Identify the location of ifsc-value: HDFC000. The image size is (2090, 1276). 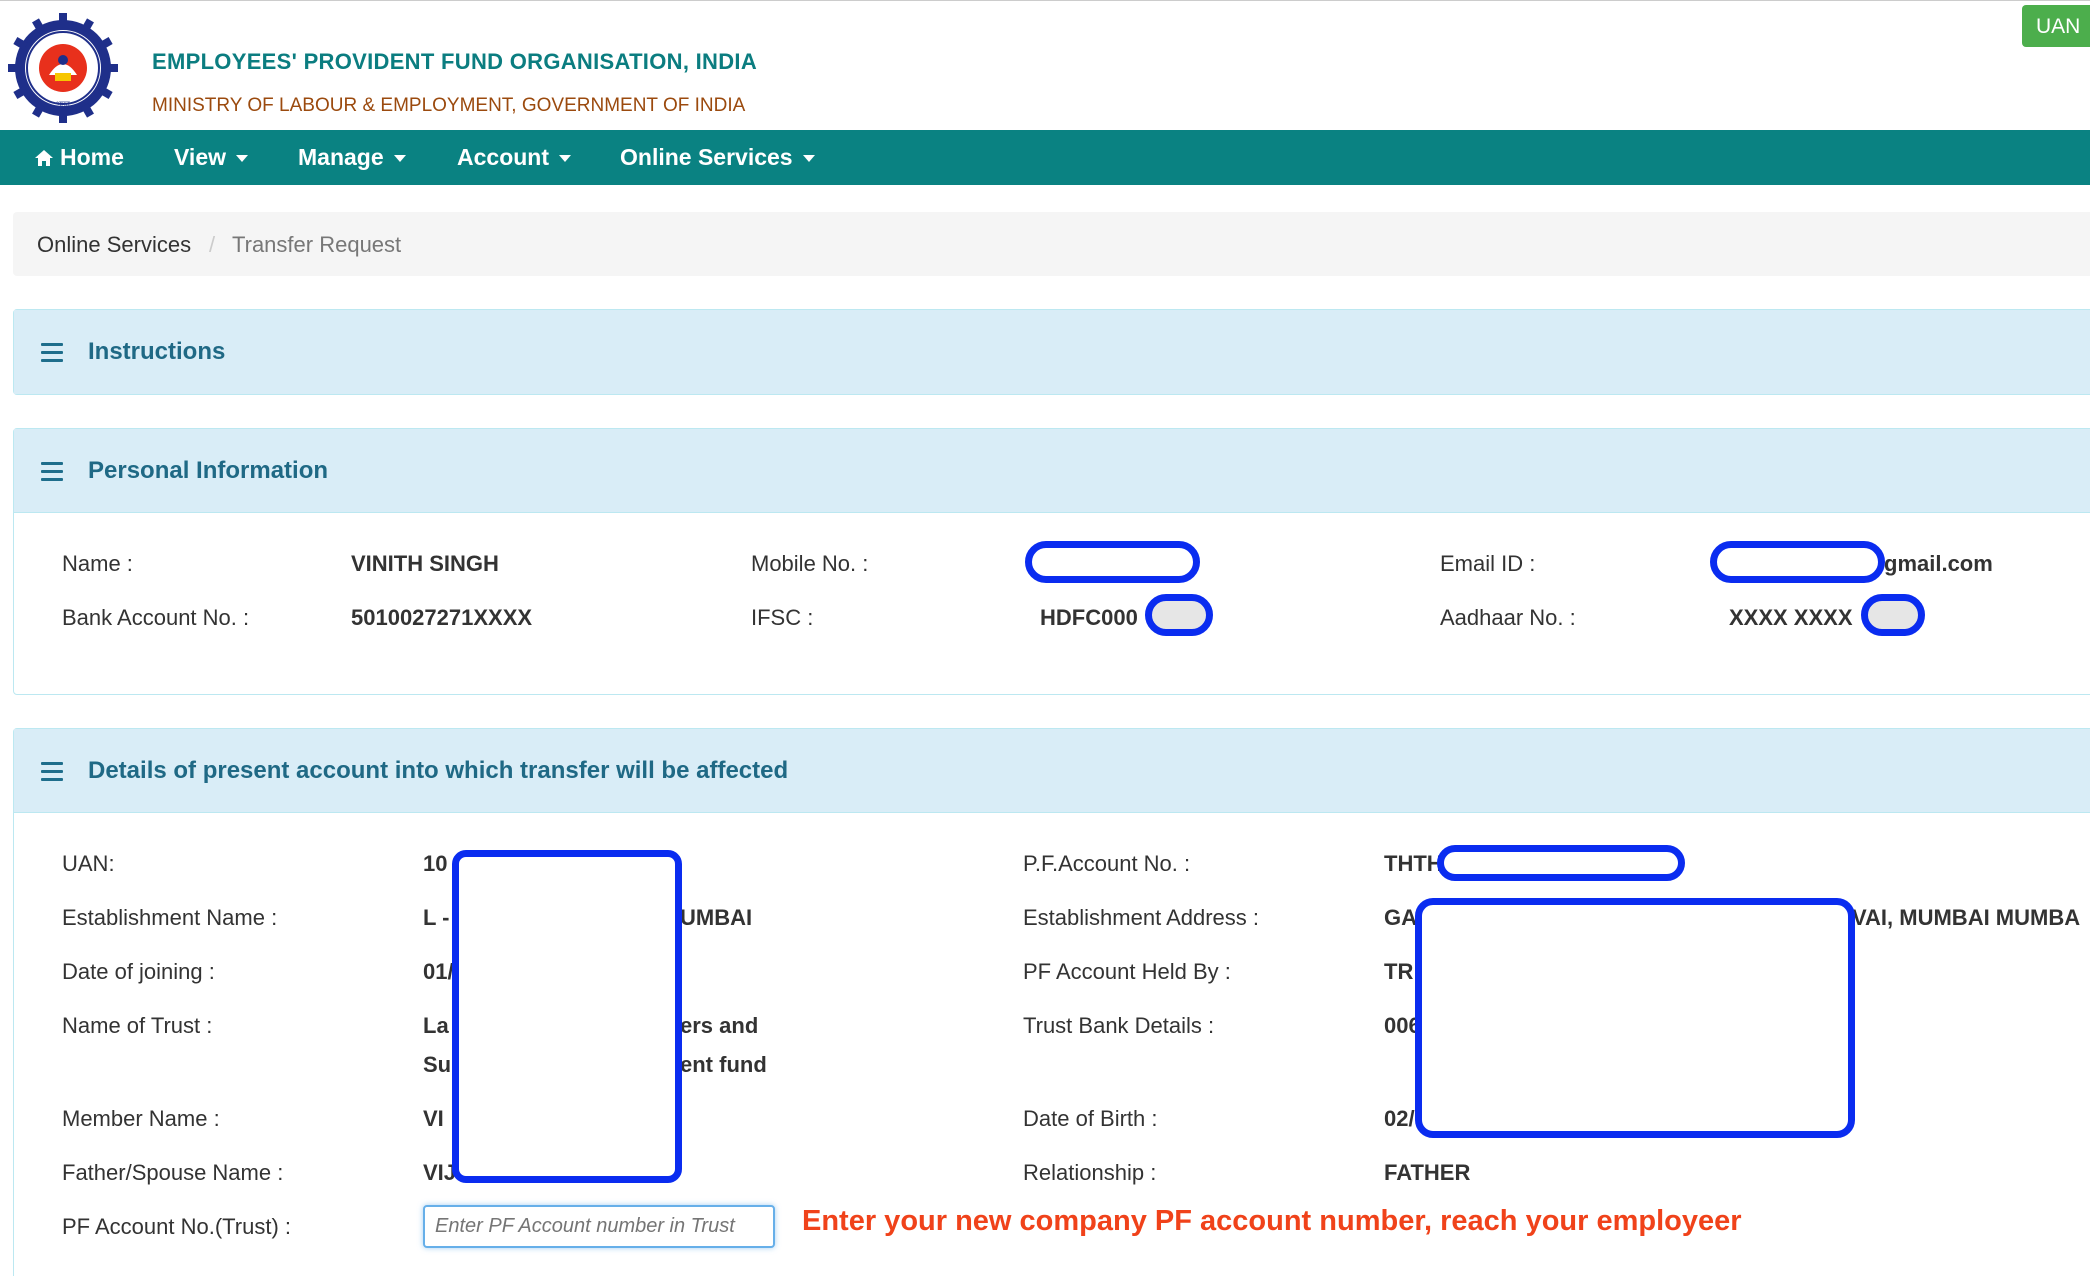
(1089, 617).